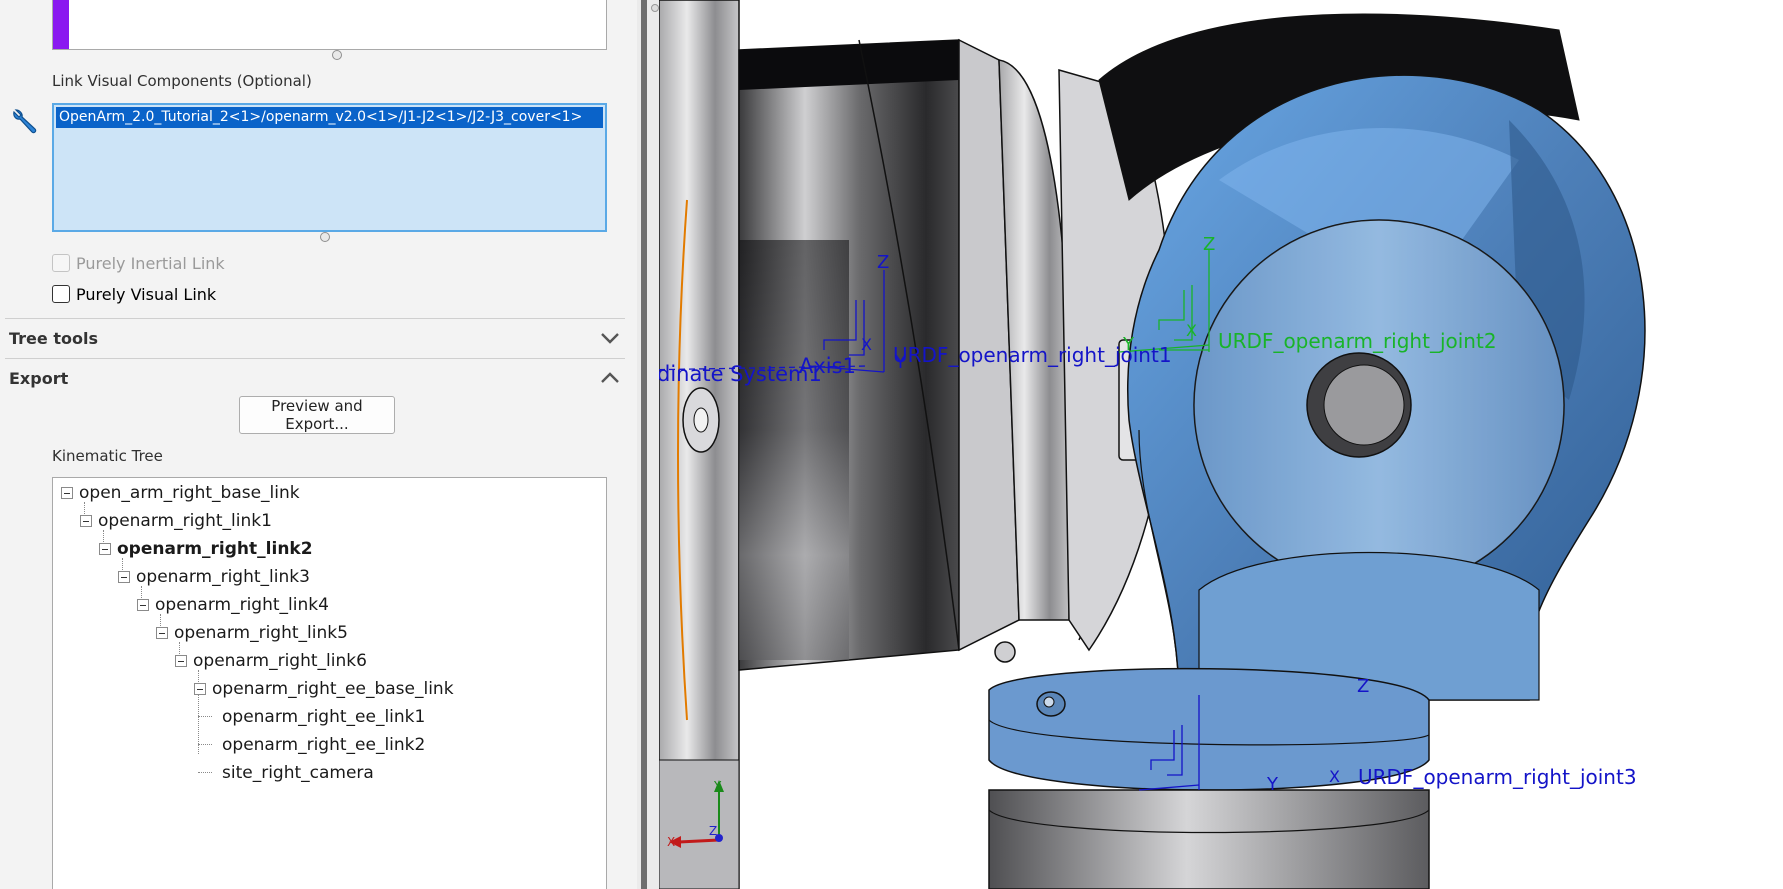 The height and width of the screenshot is (889, 1783). Describe the element at coordinates (324, 717) in the screenshot. I see `tree-node-label: openarm_right_ee_link1` at that location.